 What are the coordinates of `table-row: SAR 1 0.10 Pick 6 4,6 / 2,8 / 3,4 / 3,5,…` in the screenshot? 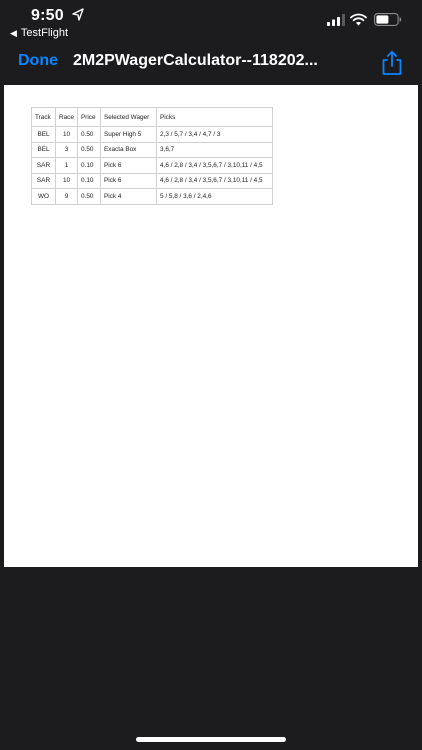 It's located at (152, 165).